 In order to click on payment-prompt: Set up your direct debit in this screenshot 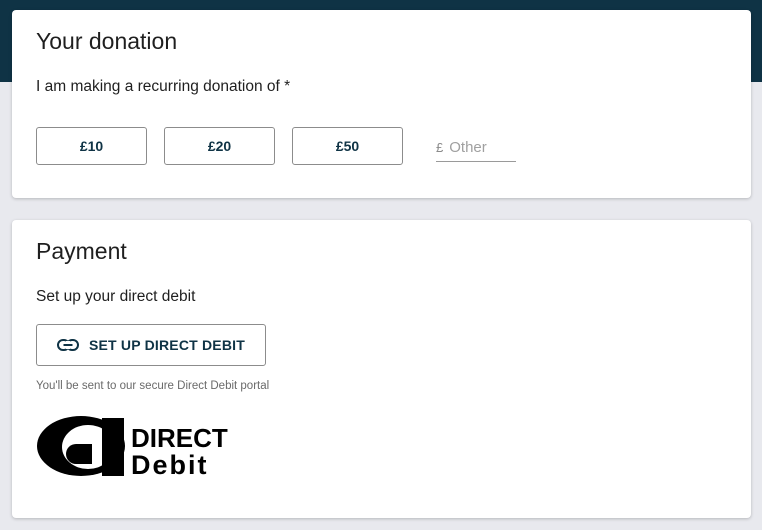, I will do `click(116, 296)`.